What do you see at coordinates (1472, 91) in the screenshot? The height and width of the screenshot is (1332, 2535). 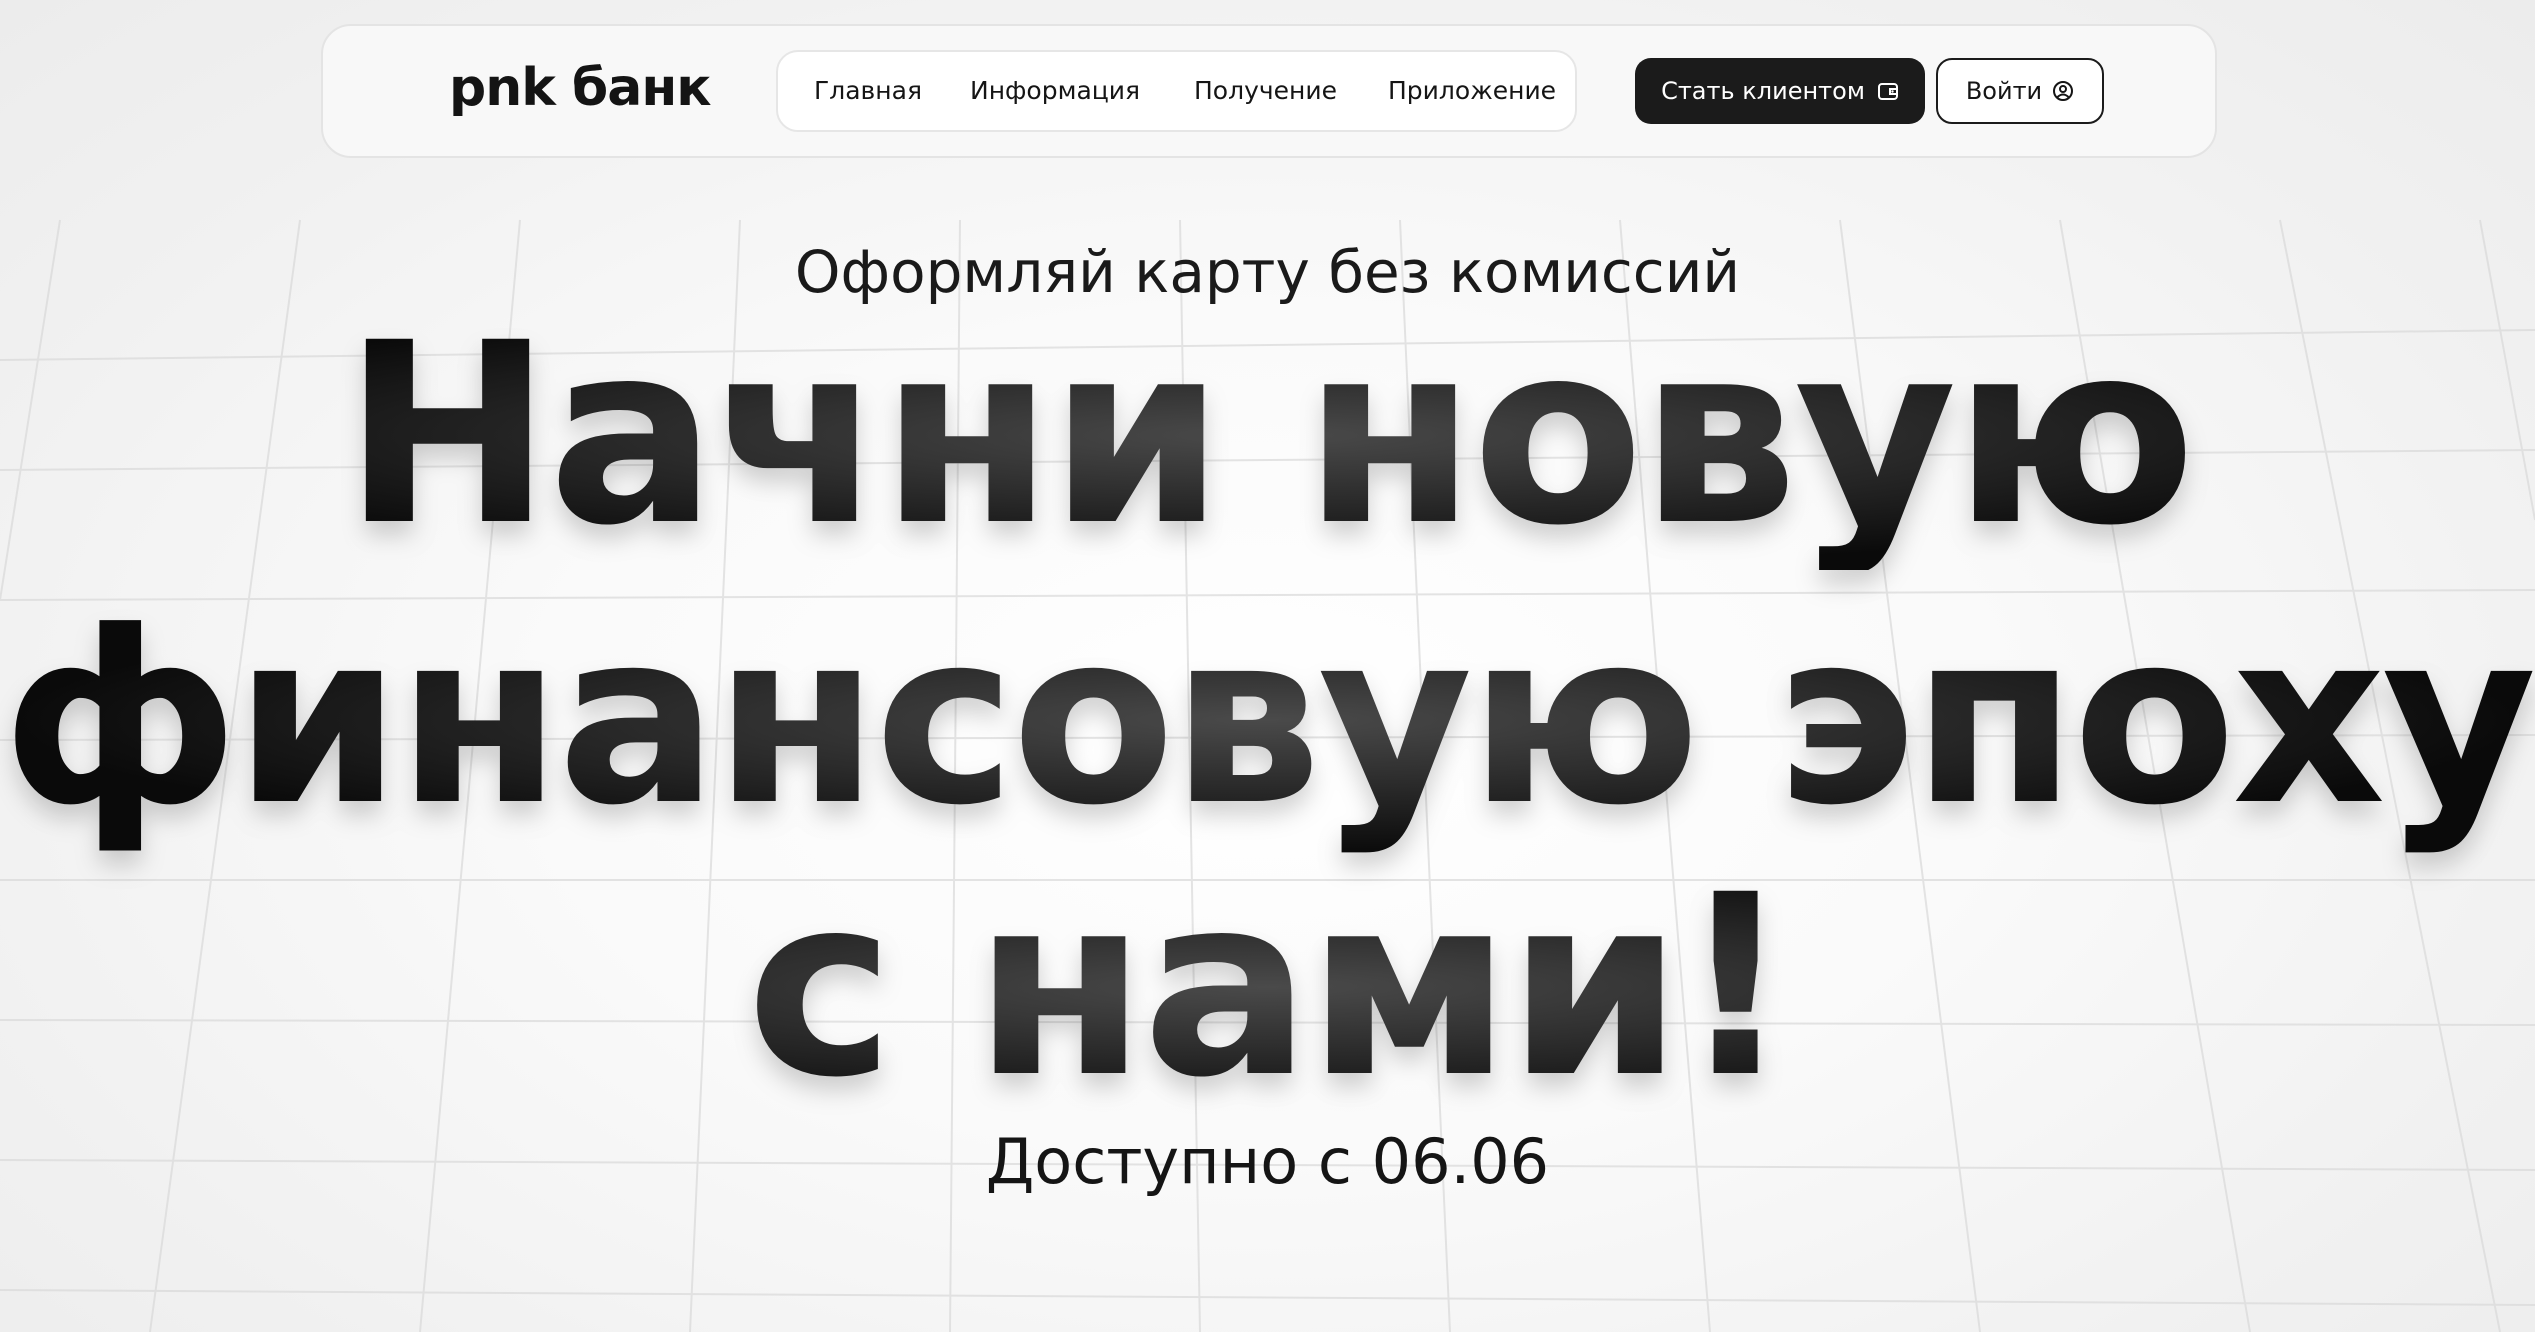 I see `nav-item-app: Приложение` at bounding box center [1472, 91].